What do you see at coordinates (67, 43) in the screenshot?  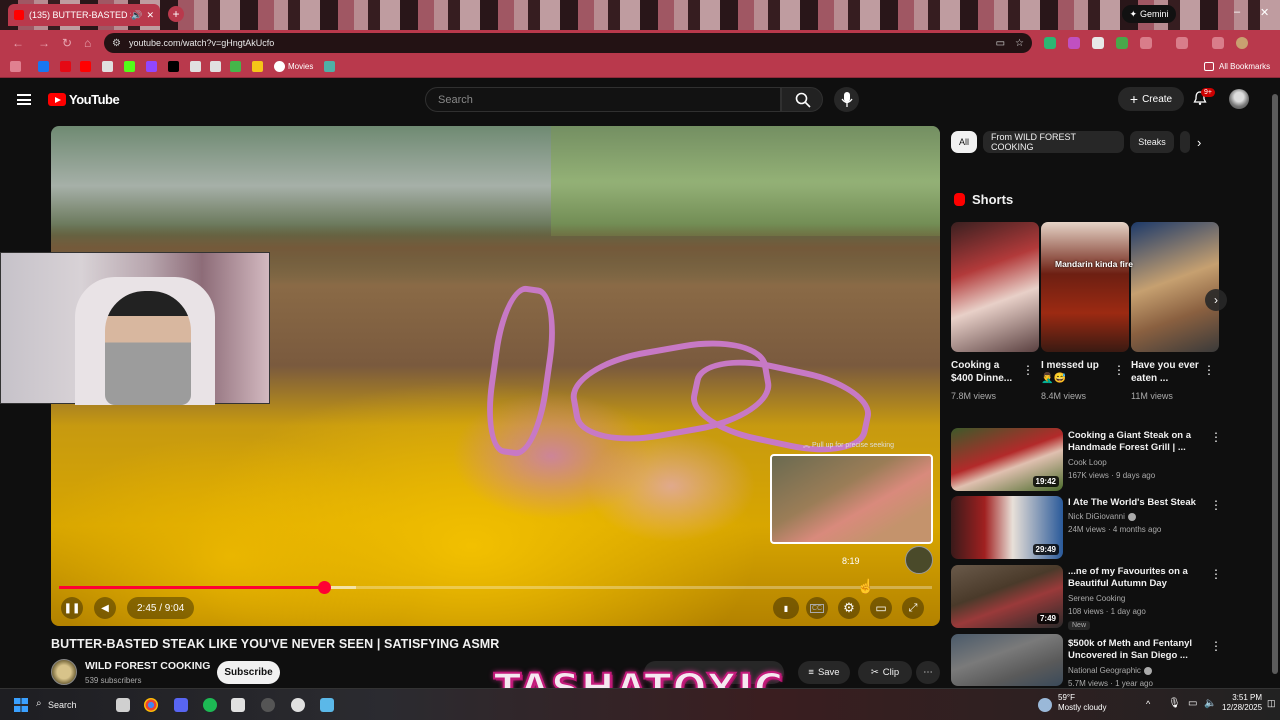 I see `reload-icon: ↻` at bounding box center [67, 43].